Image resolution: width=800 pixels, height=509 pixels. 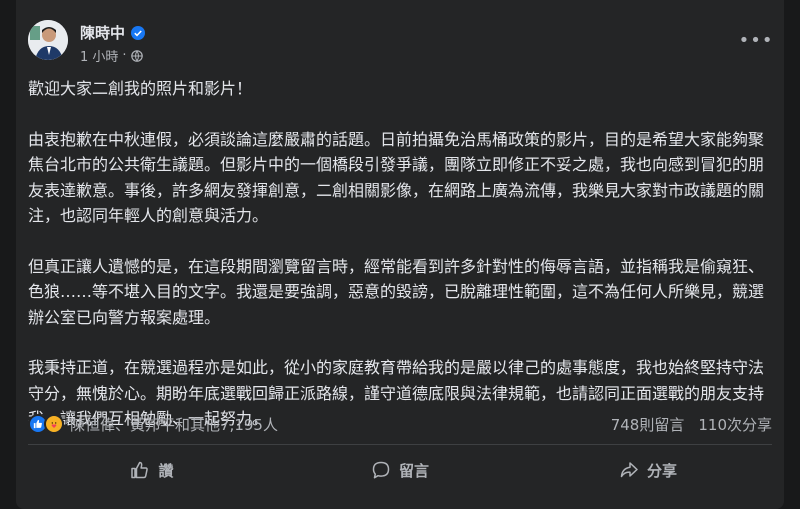 I want to click on reactions-summary: 陳恒偉、黃邦平和其他7,195人, so click(x=153, y=424).